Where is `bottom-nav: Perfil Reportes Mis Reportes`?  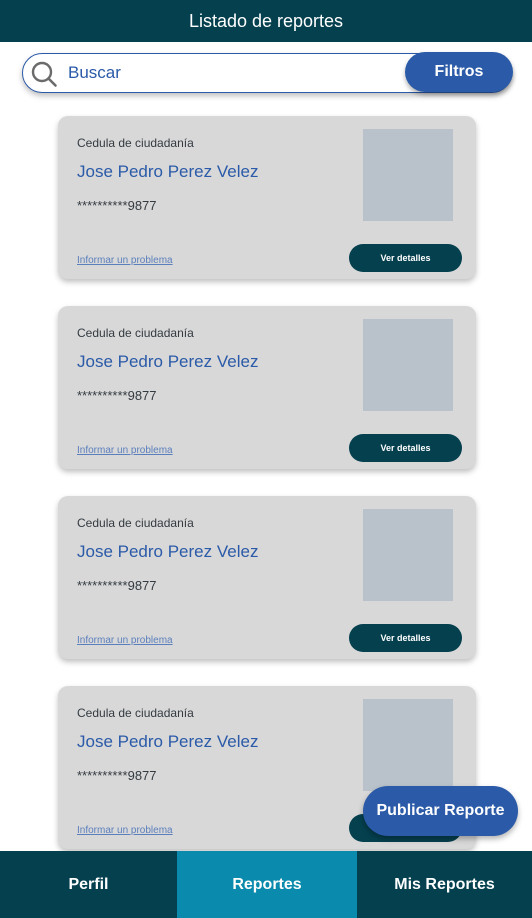
bottom-nav: Perfil Reportes Mis Reportes is located at coordinates (266, 884).